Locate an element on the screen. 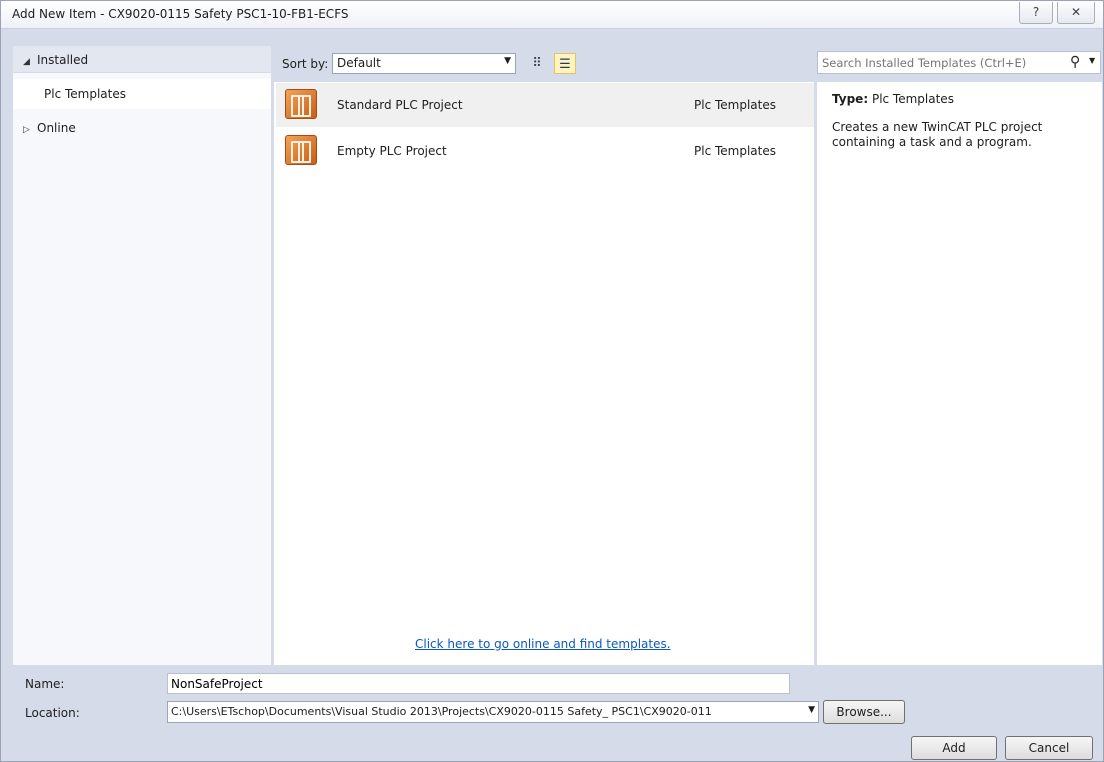  template-item-standard-plc-project: Standard PLC Project Plc Templates is located at coordinates (545, 105).